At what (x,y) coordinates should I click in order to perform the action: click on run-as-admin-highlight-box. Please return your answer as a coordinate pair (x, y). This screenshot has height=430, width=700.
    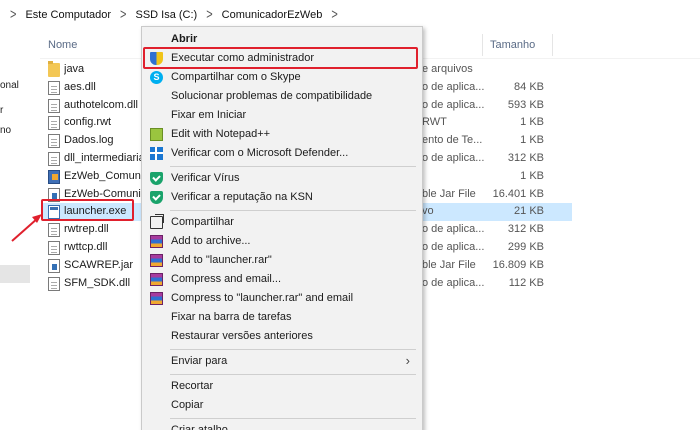
    Looking at the image, I should click on (280, 58).